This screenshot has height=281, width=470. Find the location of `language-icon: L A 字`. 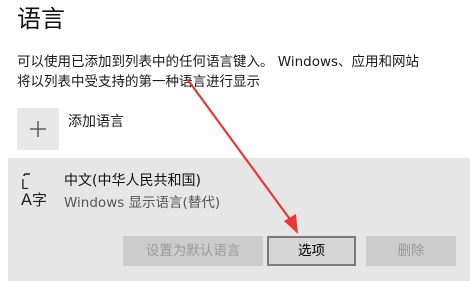

language-icon: L A 字 is located at coordinates (34, 190).